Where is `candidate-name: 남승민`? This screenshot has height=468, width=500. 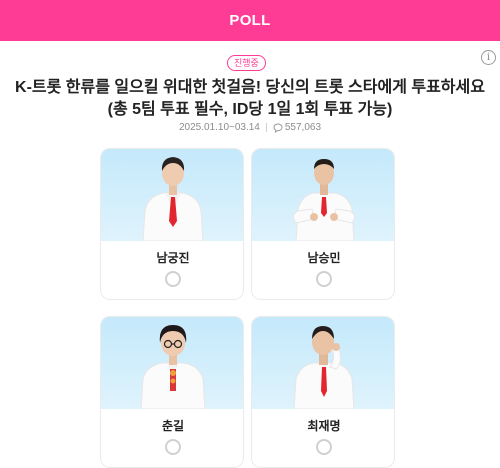 candidate-name: 남승민 is located at coordinates (324, 258).